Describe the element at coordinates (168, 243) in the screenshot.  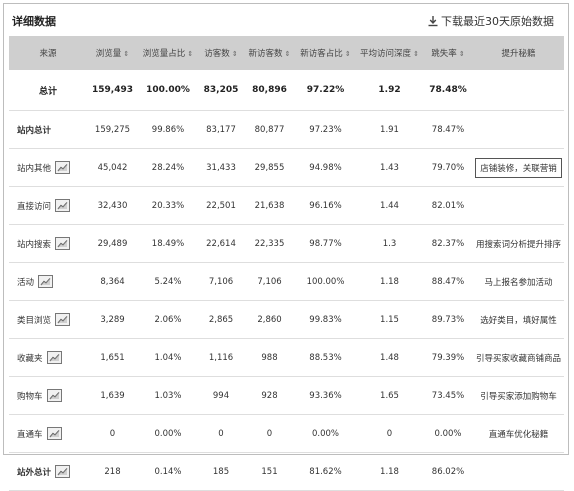
I see `pv-ratio-cell: 18.49%` at that location.